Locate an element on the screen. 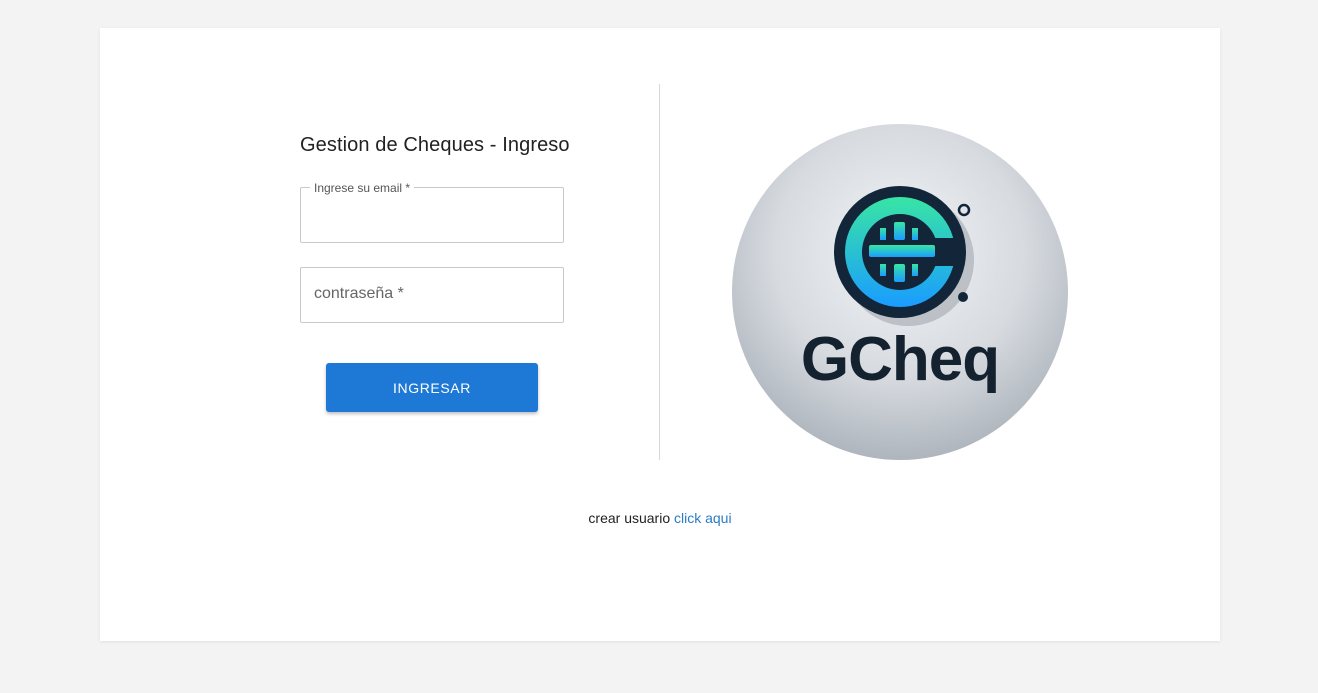 The image size is (1318, 693). email-input is located at coordinates (432, 215).